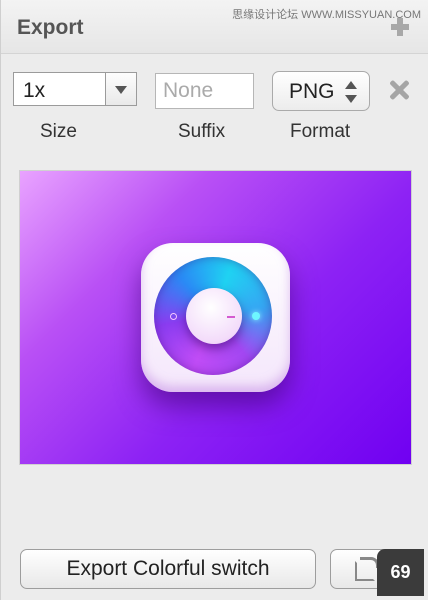 The width and height of the screenshot is (428, 600). I want to click on size-dropdown-arrow, so click(120, 89).